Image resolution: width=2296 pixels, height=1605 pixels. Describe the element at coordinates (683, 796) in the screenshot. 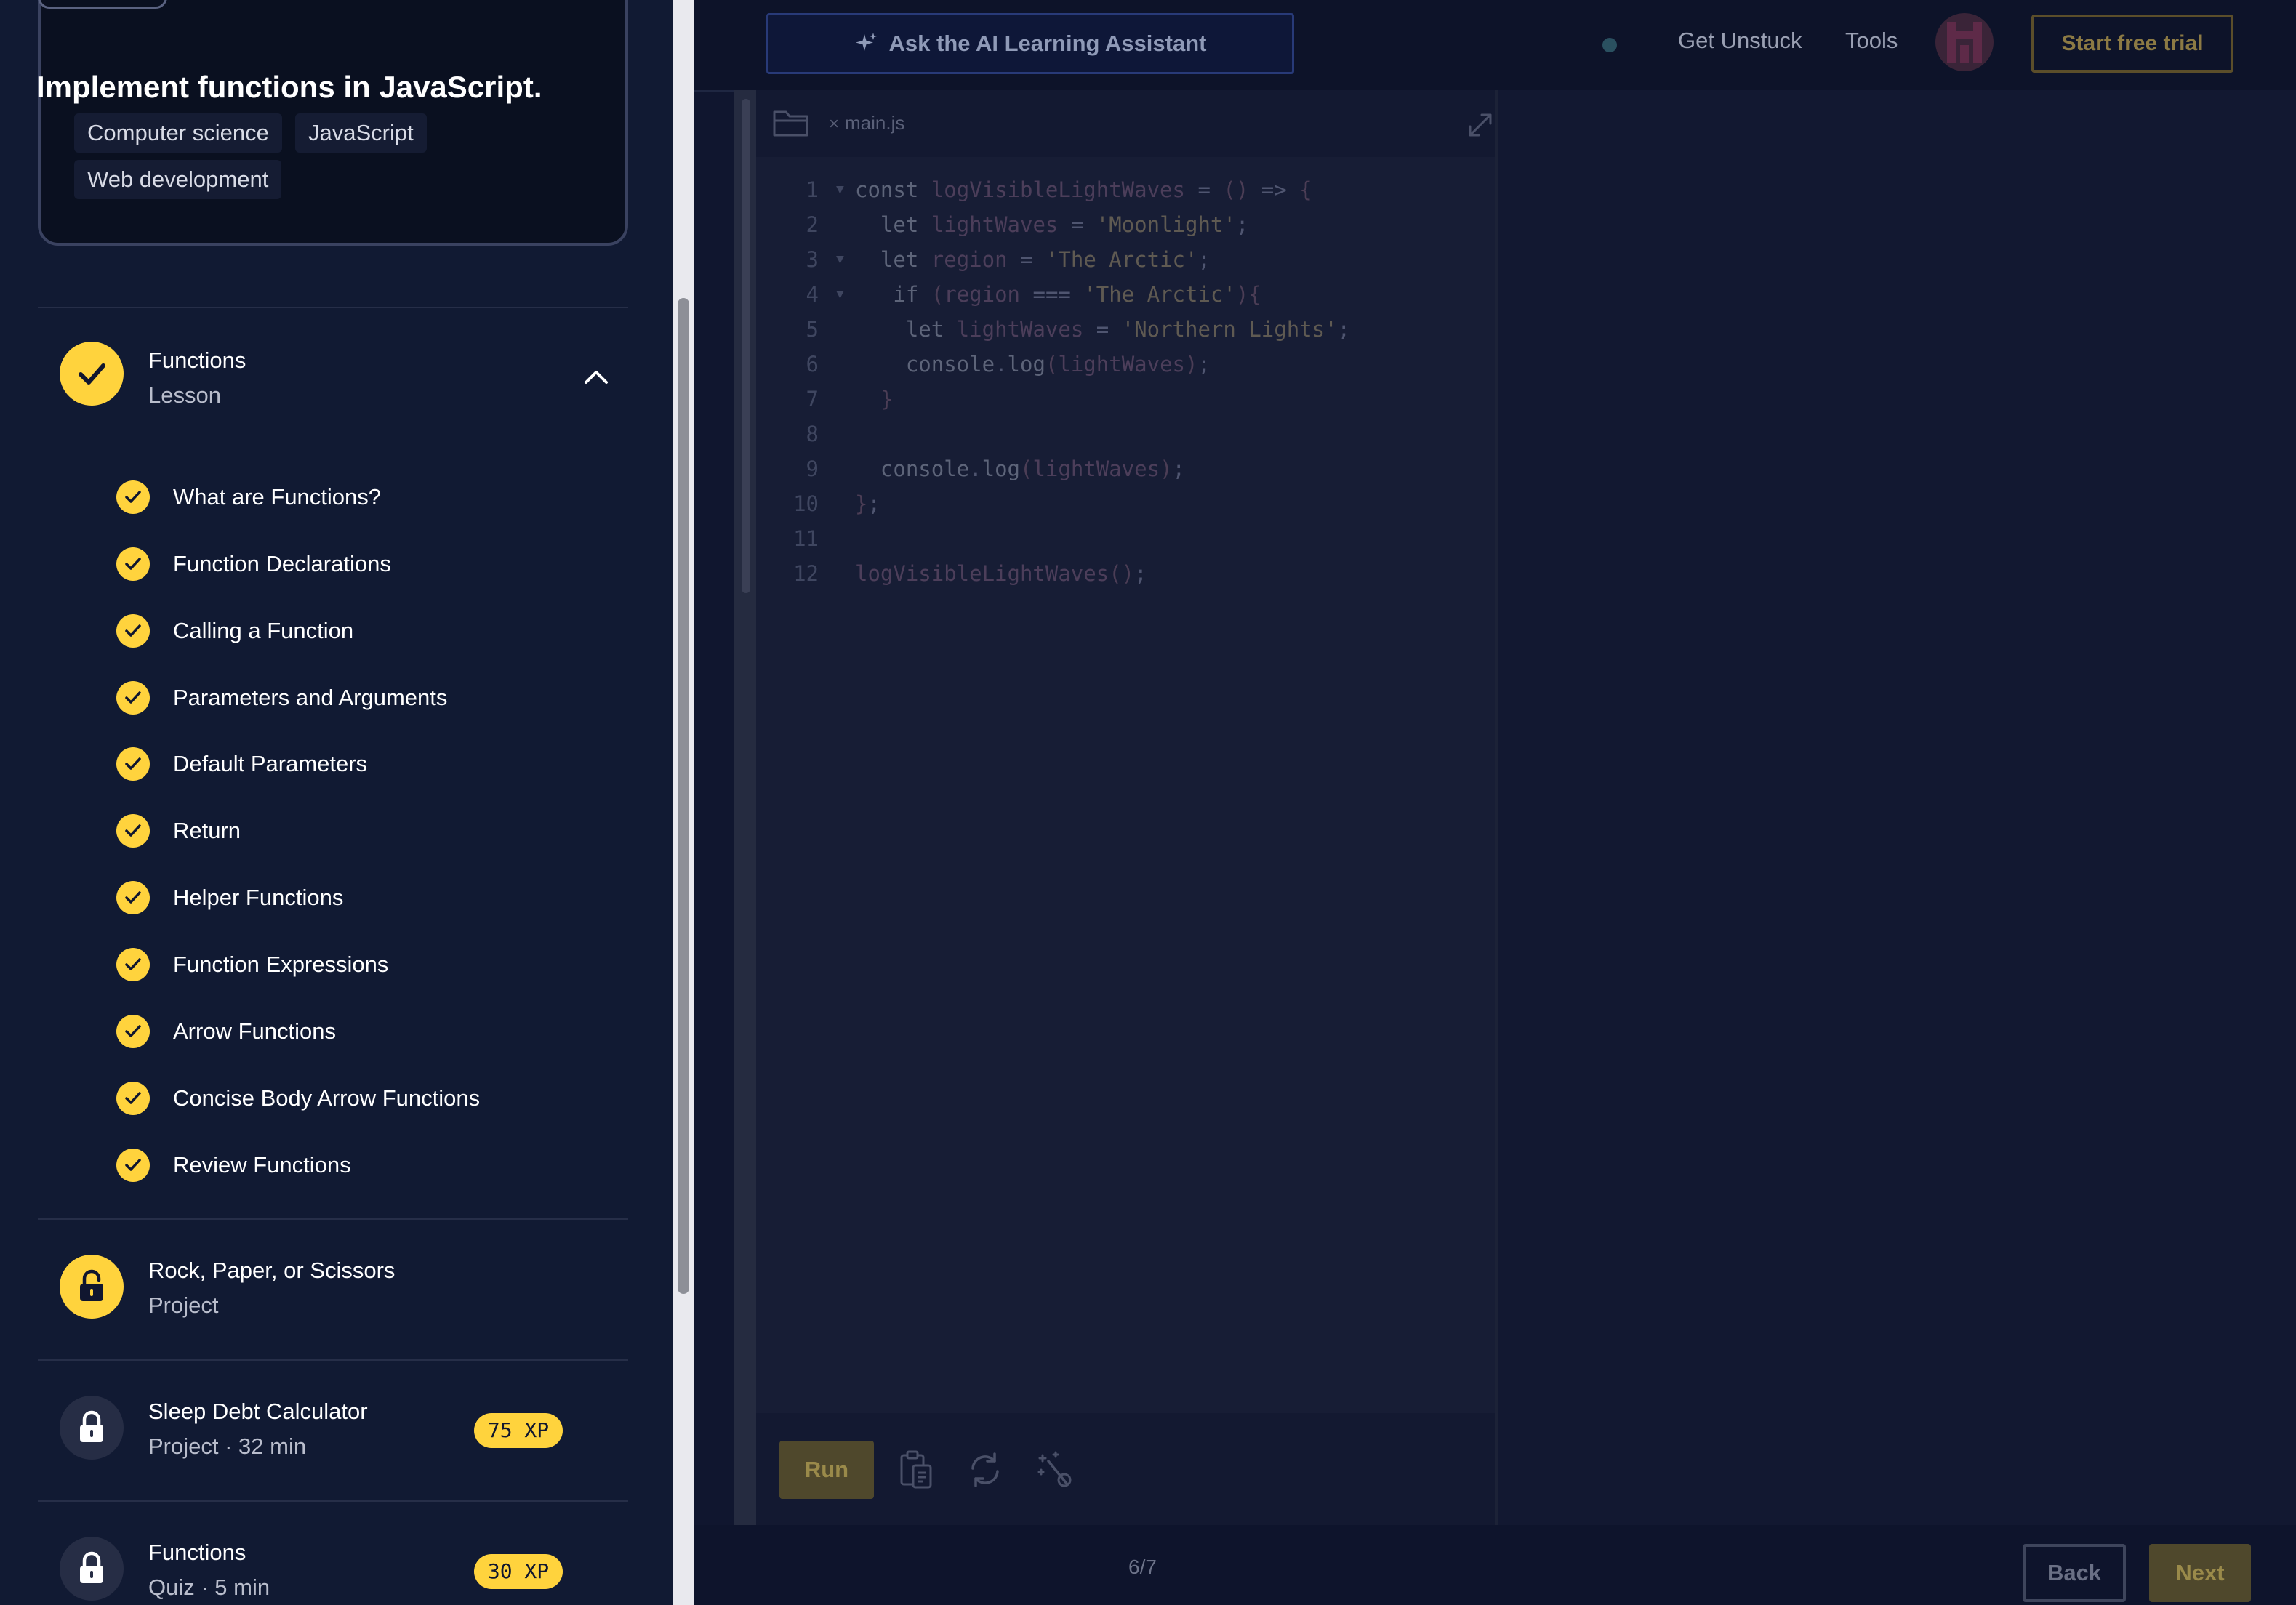

I see `sidebar-scrollbar-thumb` at that location.